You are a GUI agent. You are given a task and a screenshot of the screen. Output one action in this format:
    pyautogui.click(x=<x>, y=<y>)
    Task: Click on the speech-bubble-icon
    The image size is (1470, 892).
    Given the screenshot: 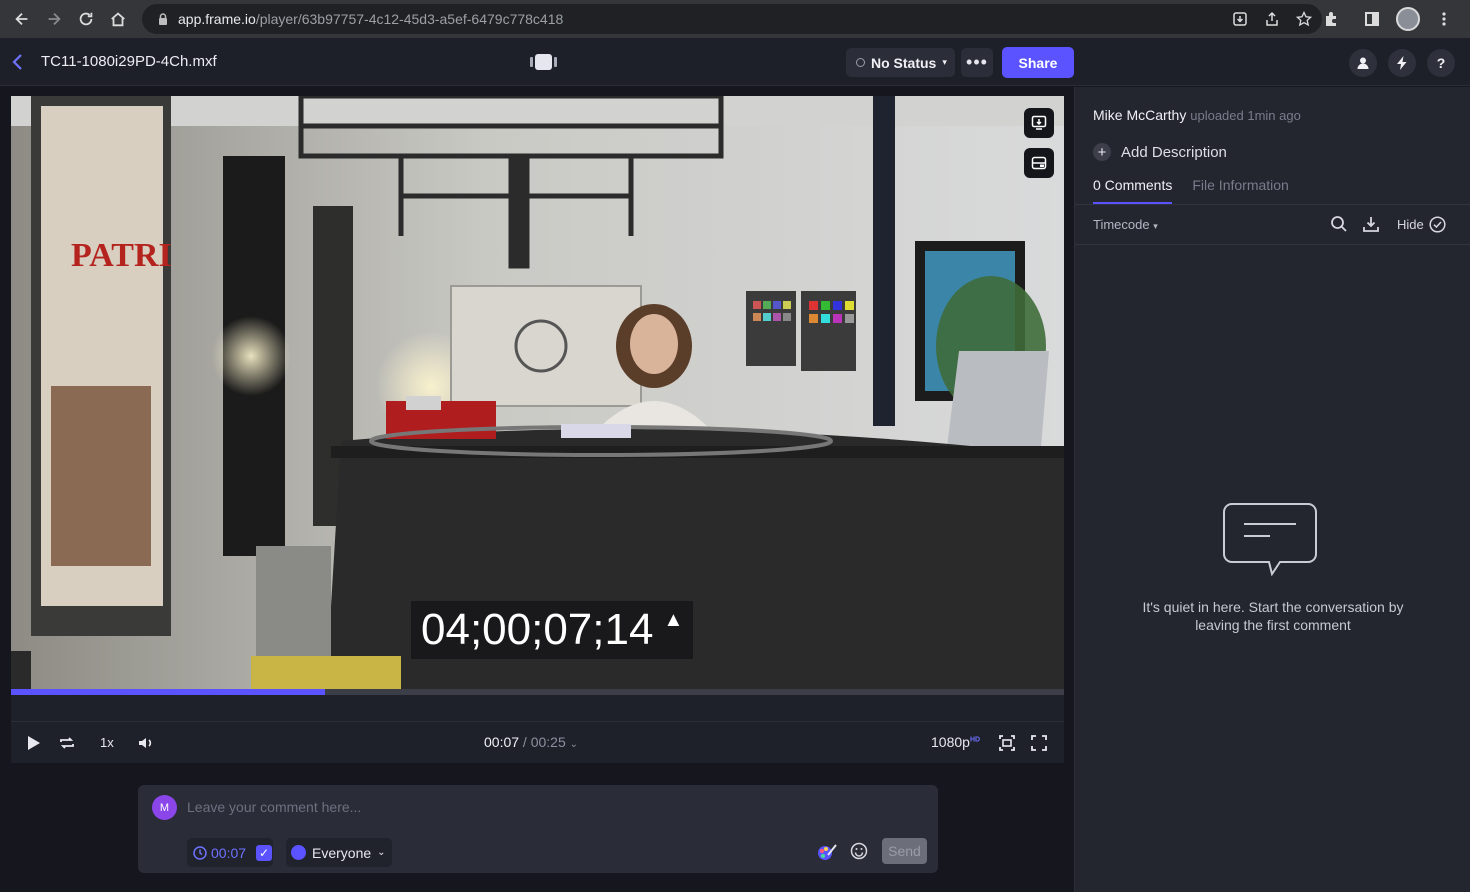 What is the action you would take?
    pyautogui.click(x=1270, y=539)
    